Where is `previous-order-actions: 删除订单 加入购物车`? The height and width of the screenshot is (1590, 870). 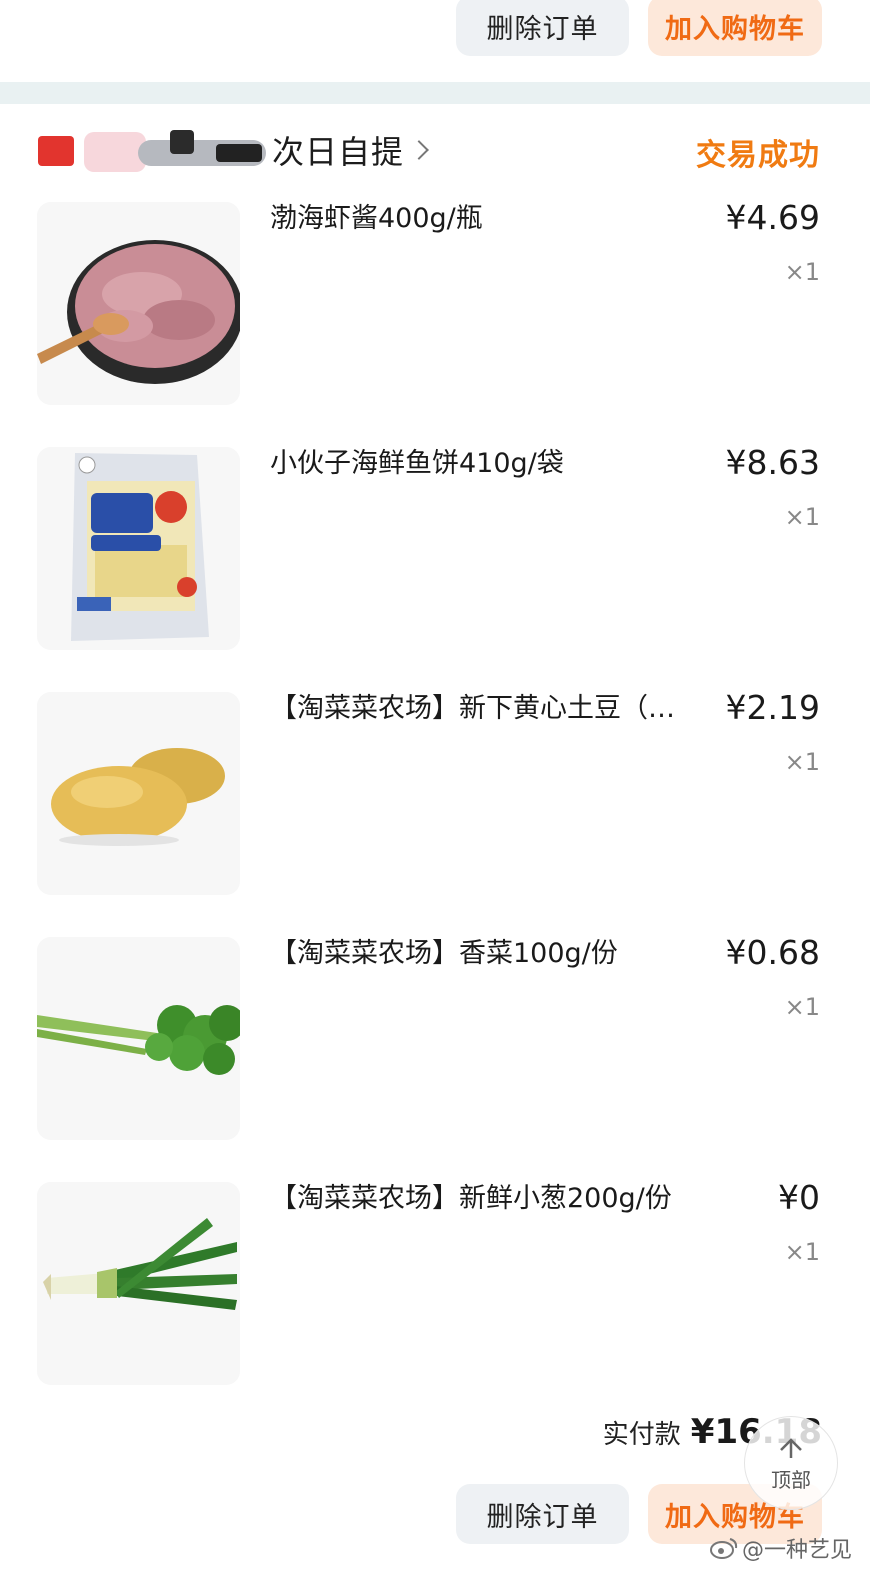
previous-order-actions: 删除订单 加入购物车 is located at coordinates (435, 41).